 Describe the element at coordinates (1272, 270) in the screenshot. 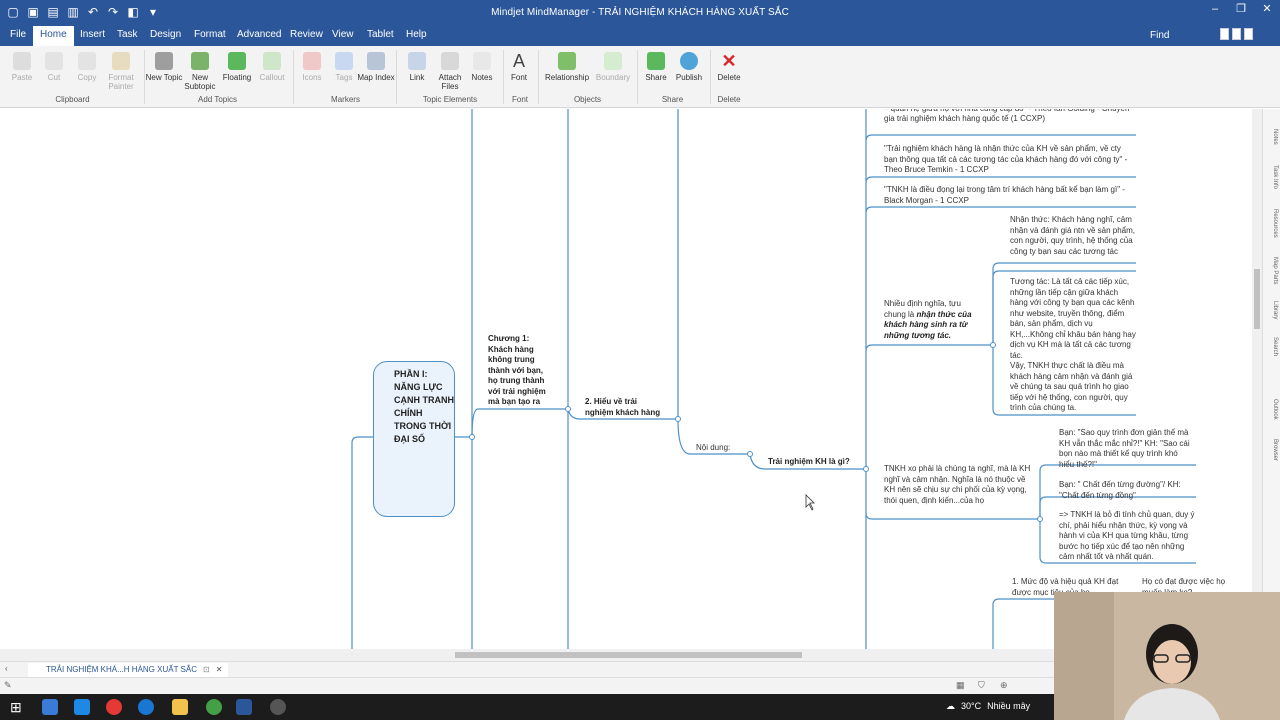

I see `sidebar-tab-map-parts: Map Parts` at that location.